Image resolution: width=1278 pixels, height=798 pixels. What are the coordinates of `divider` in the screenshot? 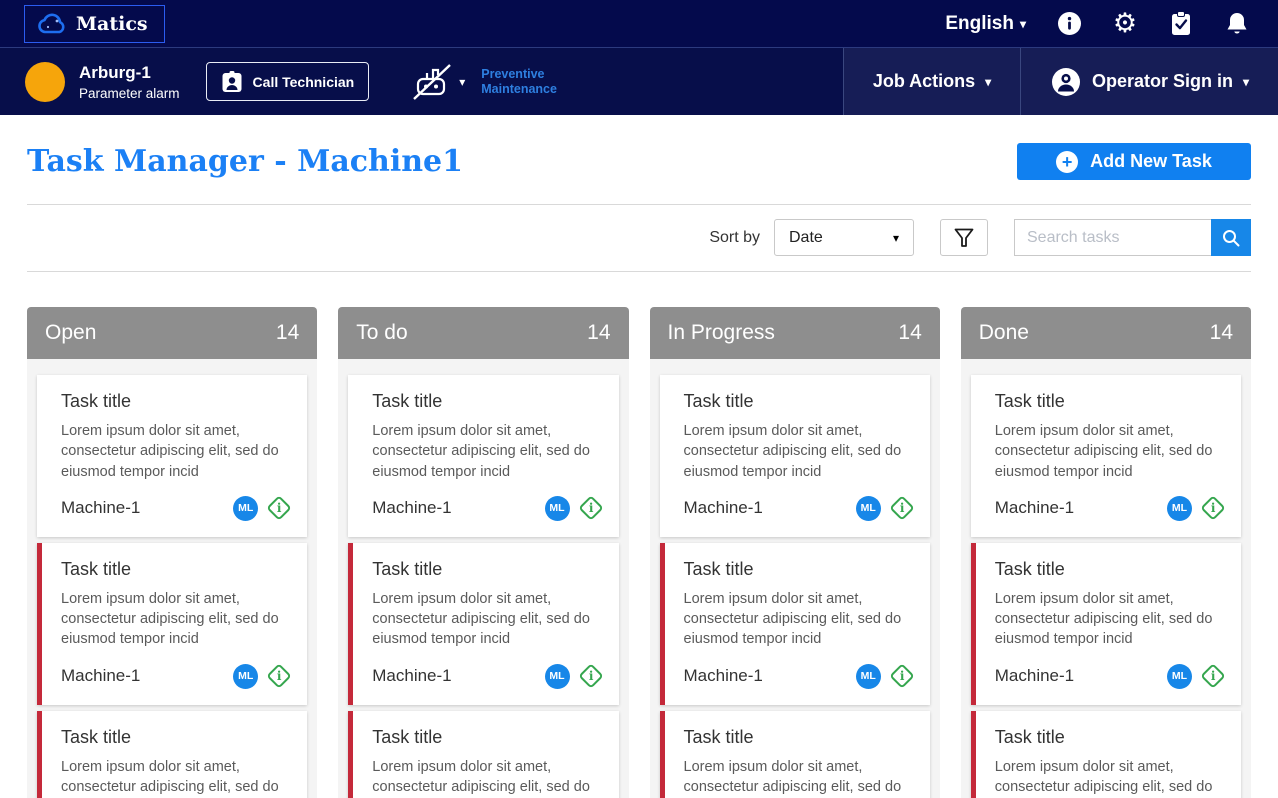 It's located at (639, 271).